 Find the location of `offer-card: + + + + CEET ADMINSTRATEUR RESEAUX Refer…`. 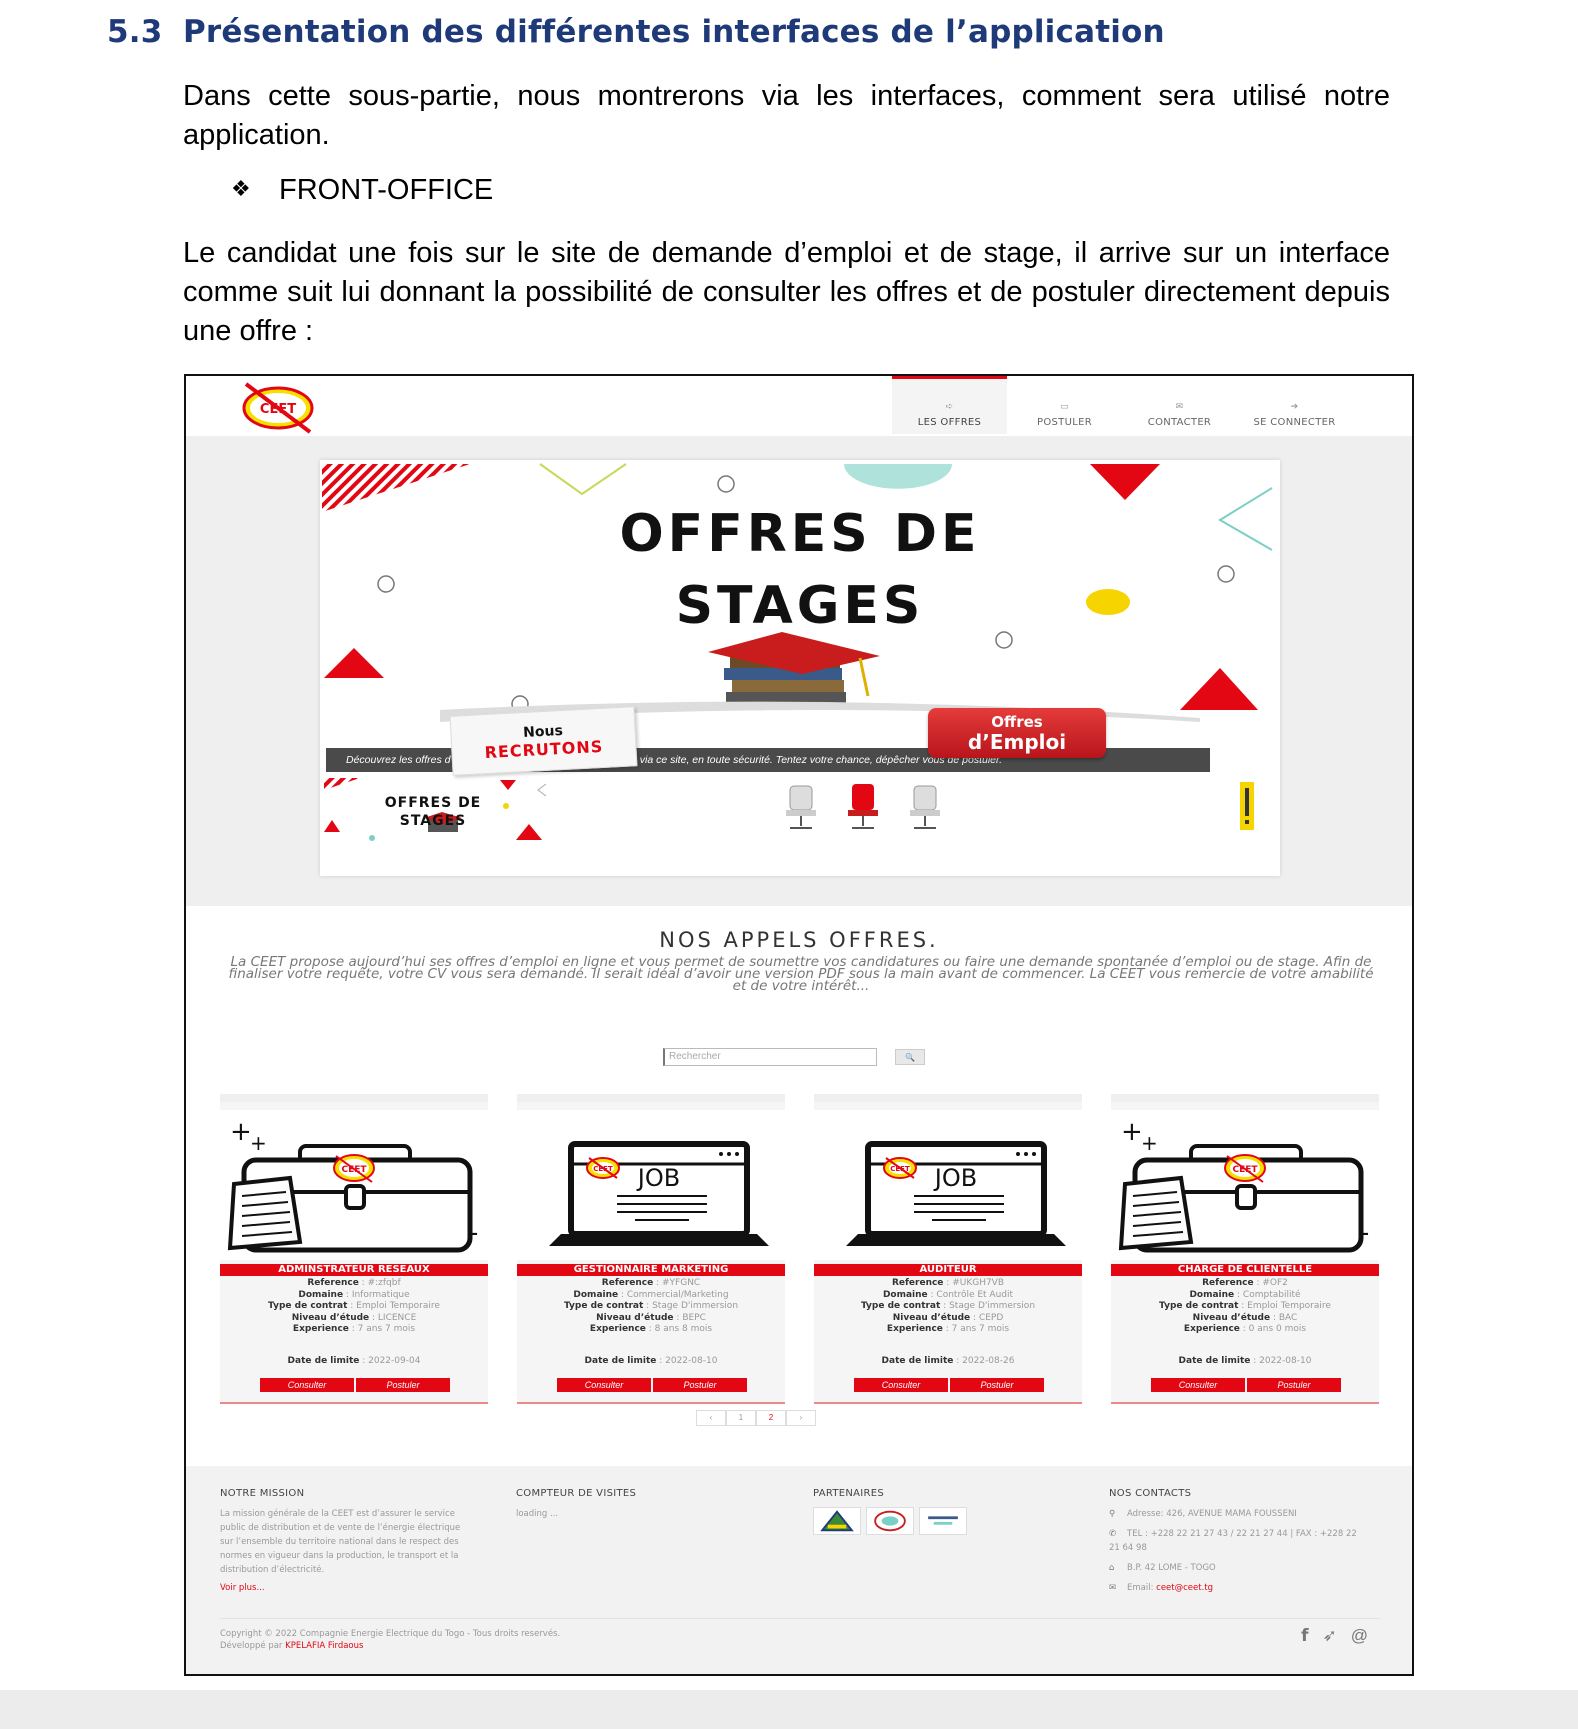

offer-card: + + + + CEET ADMINSTRATEUR RESEAUX Refer… is located at coordinates (354, 1249).